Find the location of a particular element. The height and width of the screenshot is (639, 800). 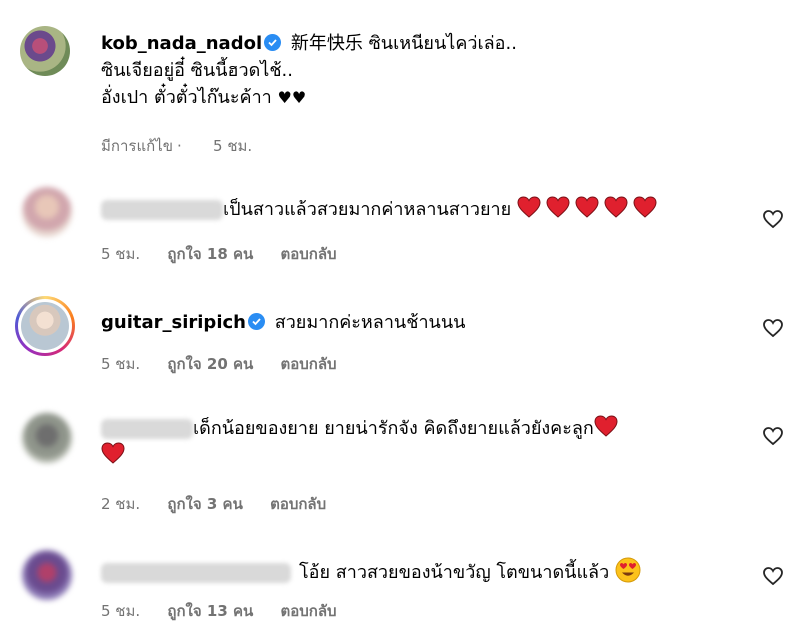

comment-text: สวยมากค่ะหลานช้านนน is located at coordinates (370, 322).